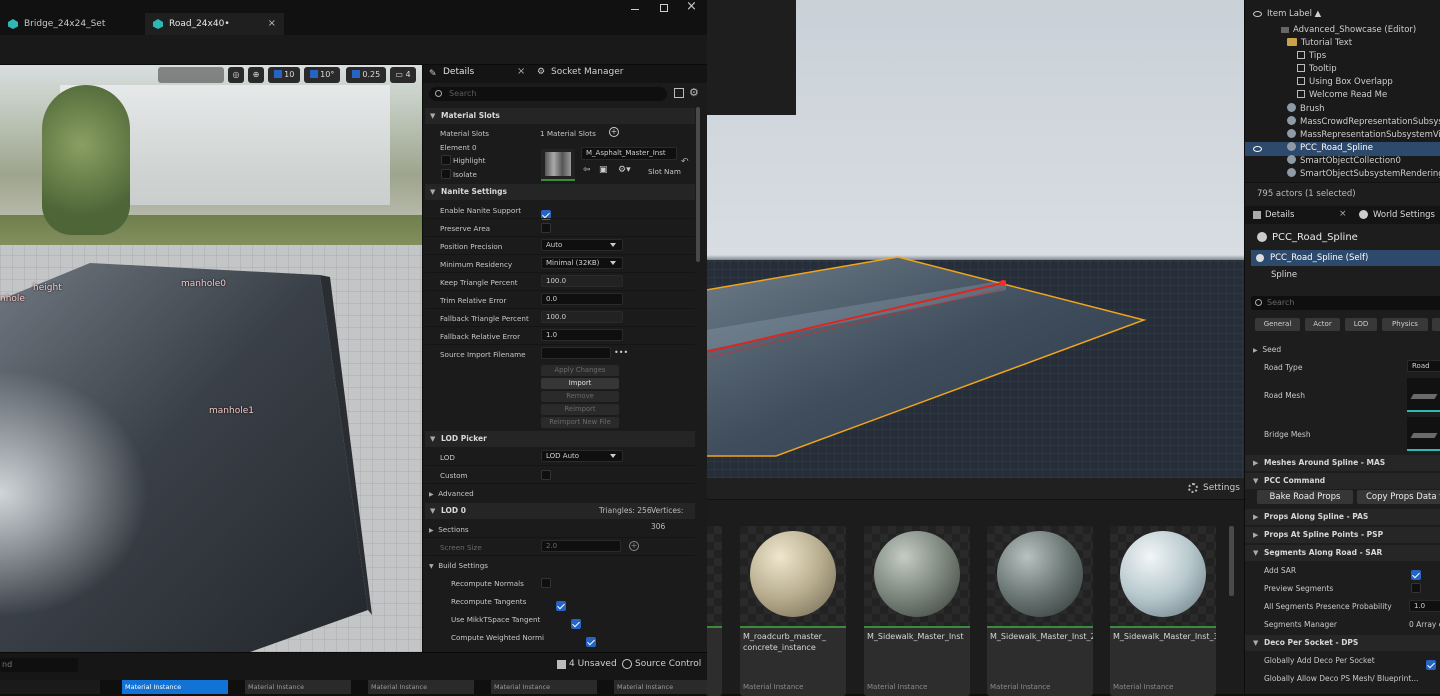 The image size is (1440, 696). Describe the element at coordinates (256, 75) in the screenshot. I see `local-world-icon: ⊕` at that location.